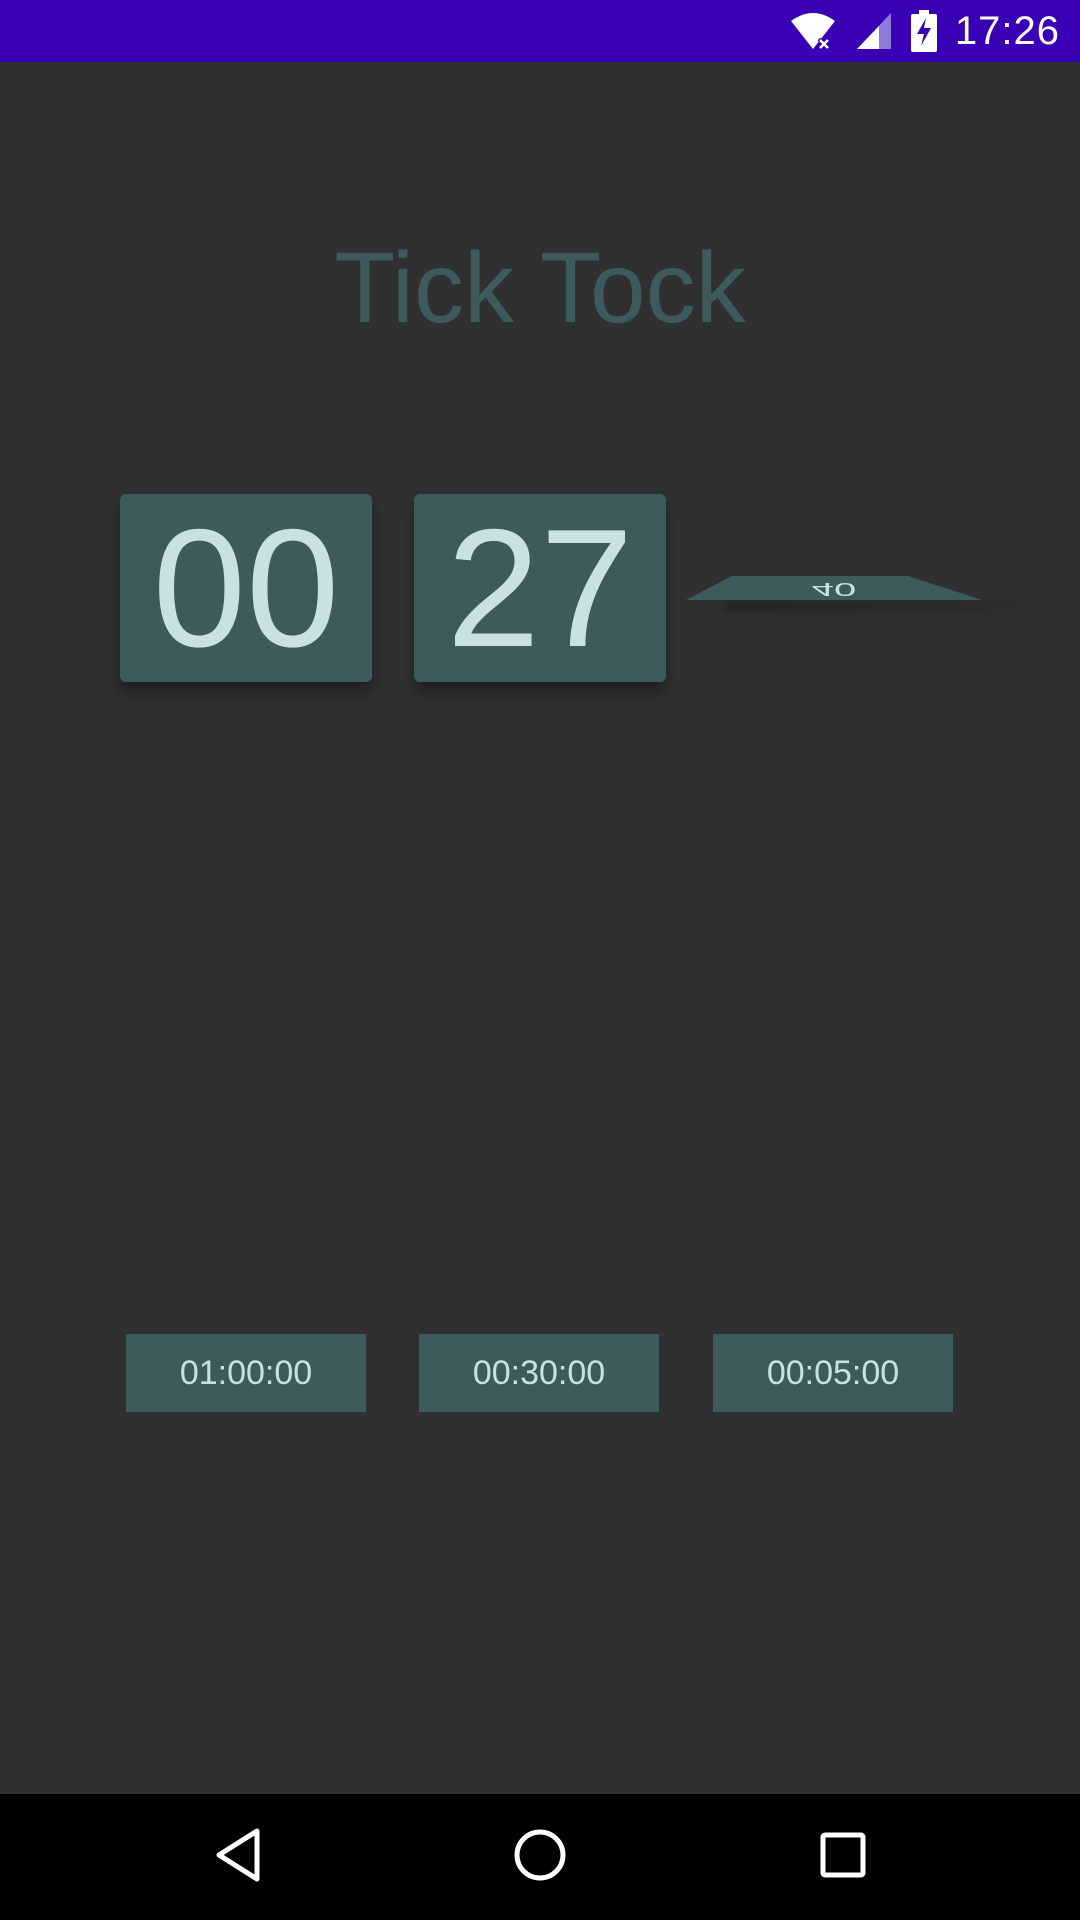 Image resolution: width=1080 pixels, height=1920 pixels. I want to click on recents-icon, so click(843, 1857).